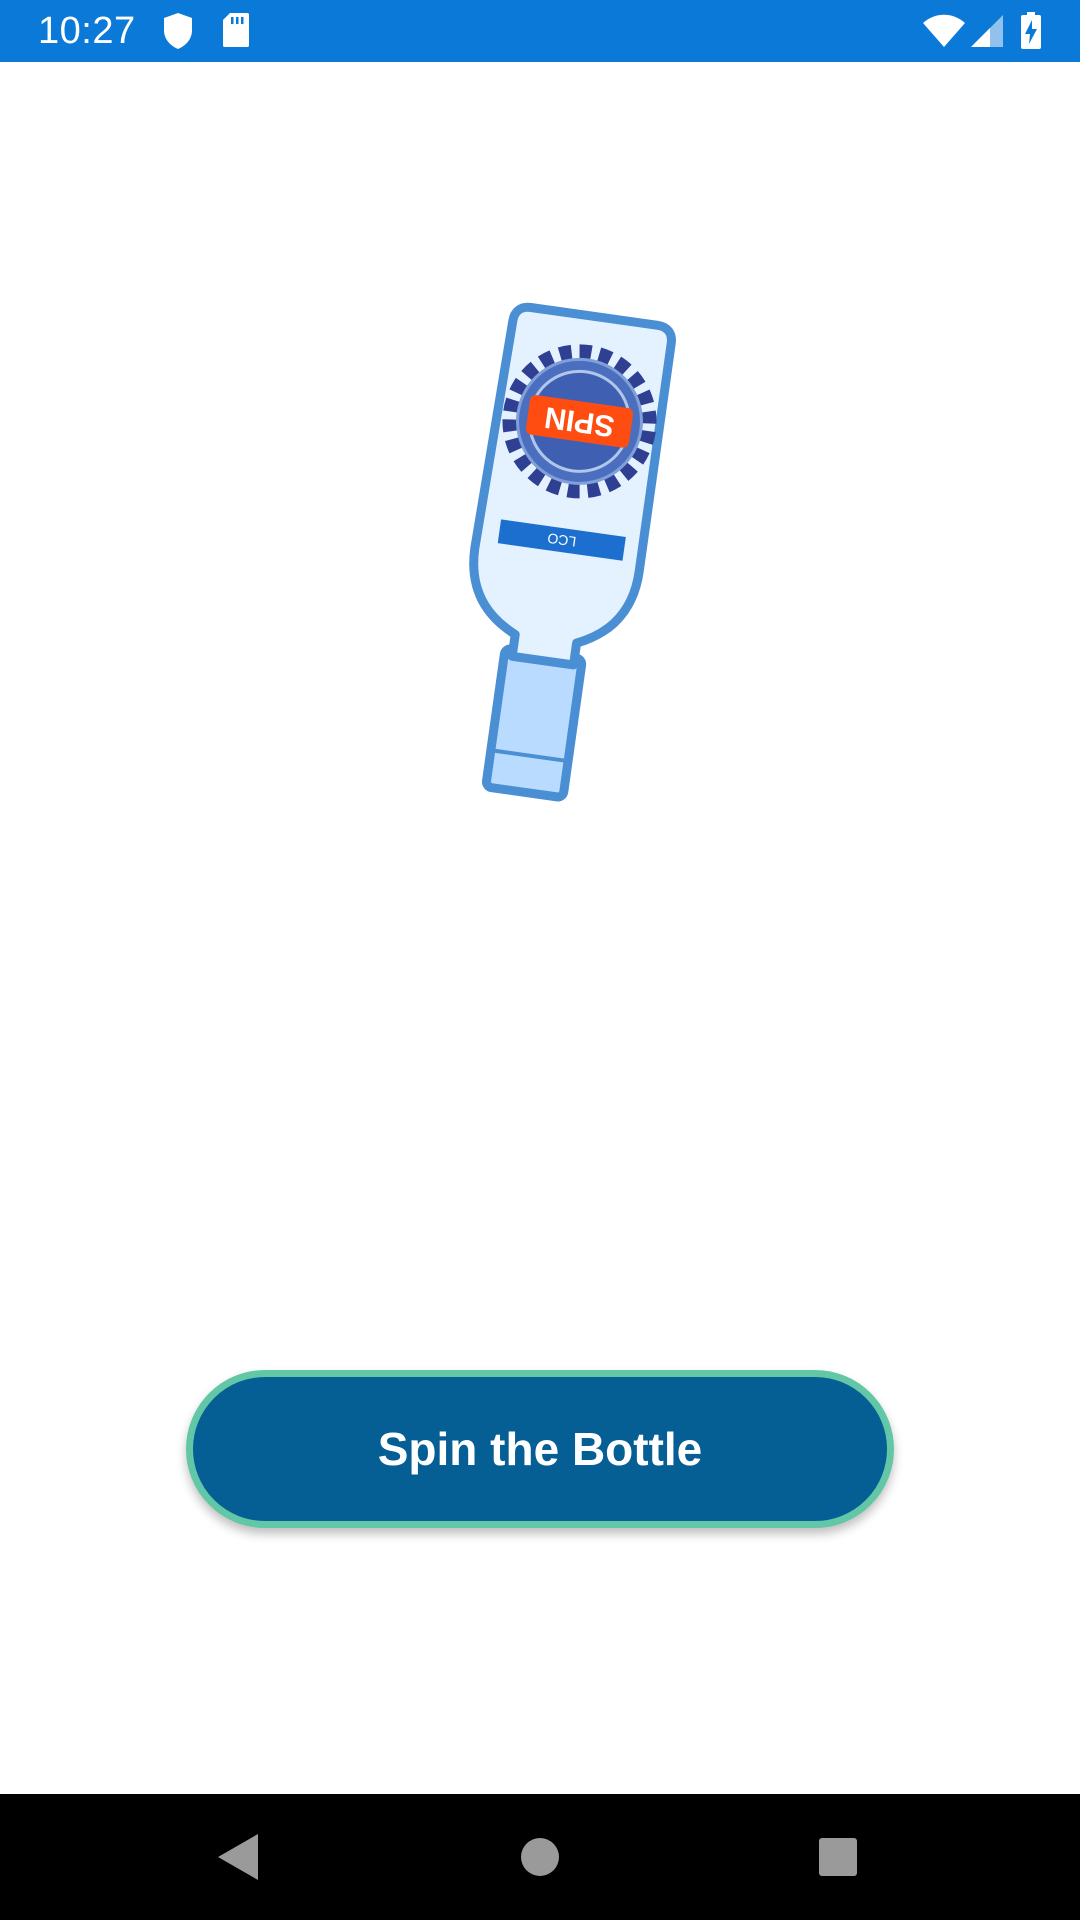 The height and width of the screenshot is (1920, 1080). What do you see at coordinates (987, 33) in the screenshot?
I see `cell-signal-icon` at bounding box center [987, 33].